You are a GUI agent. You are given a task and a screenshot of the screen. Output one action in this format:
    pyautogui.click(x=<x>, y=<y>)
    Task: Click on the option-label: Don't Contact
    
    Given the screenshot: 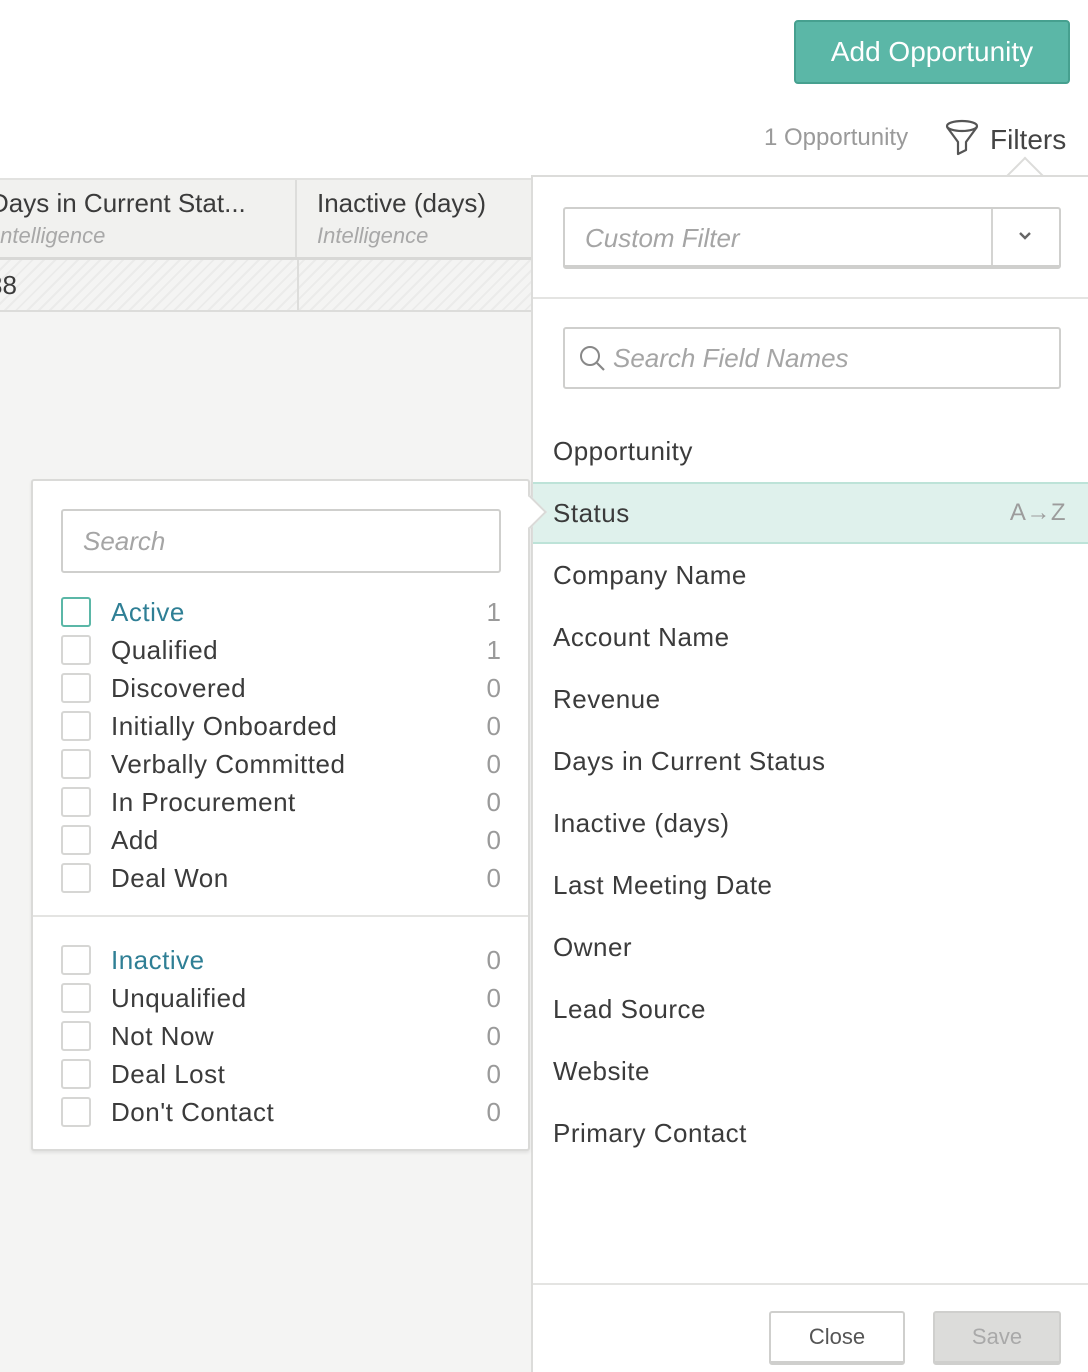 What is the action you would take?
    pyautogui.click(x=193, y=1111)
    